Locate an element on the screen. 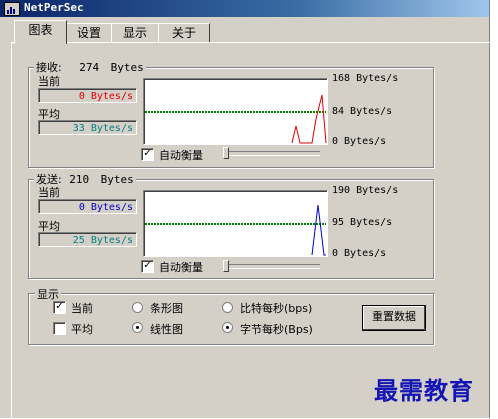 This screenshot has width=498, height=419. send-graph is located at coordinates (235, 223).